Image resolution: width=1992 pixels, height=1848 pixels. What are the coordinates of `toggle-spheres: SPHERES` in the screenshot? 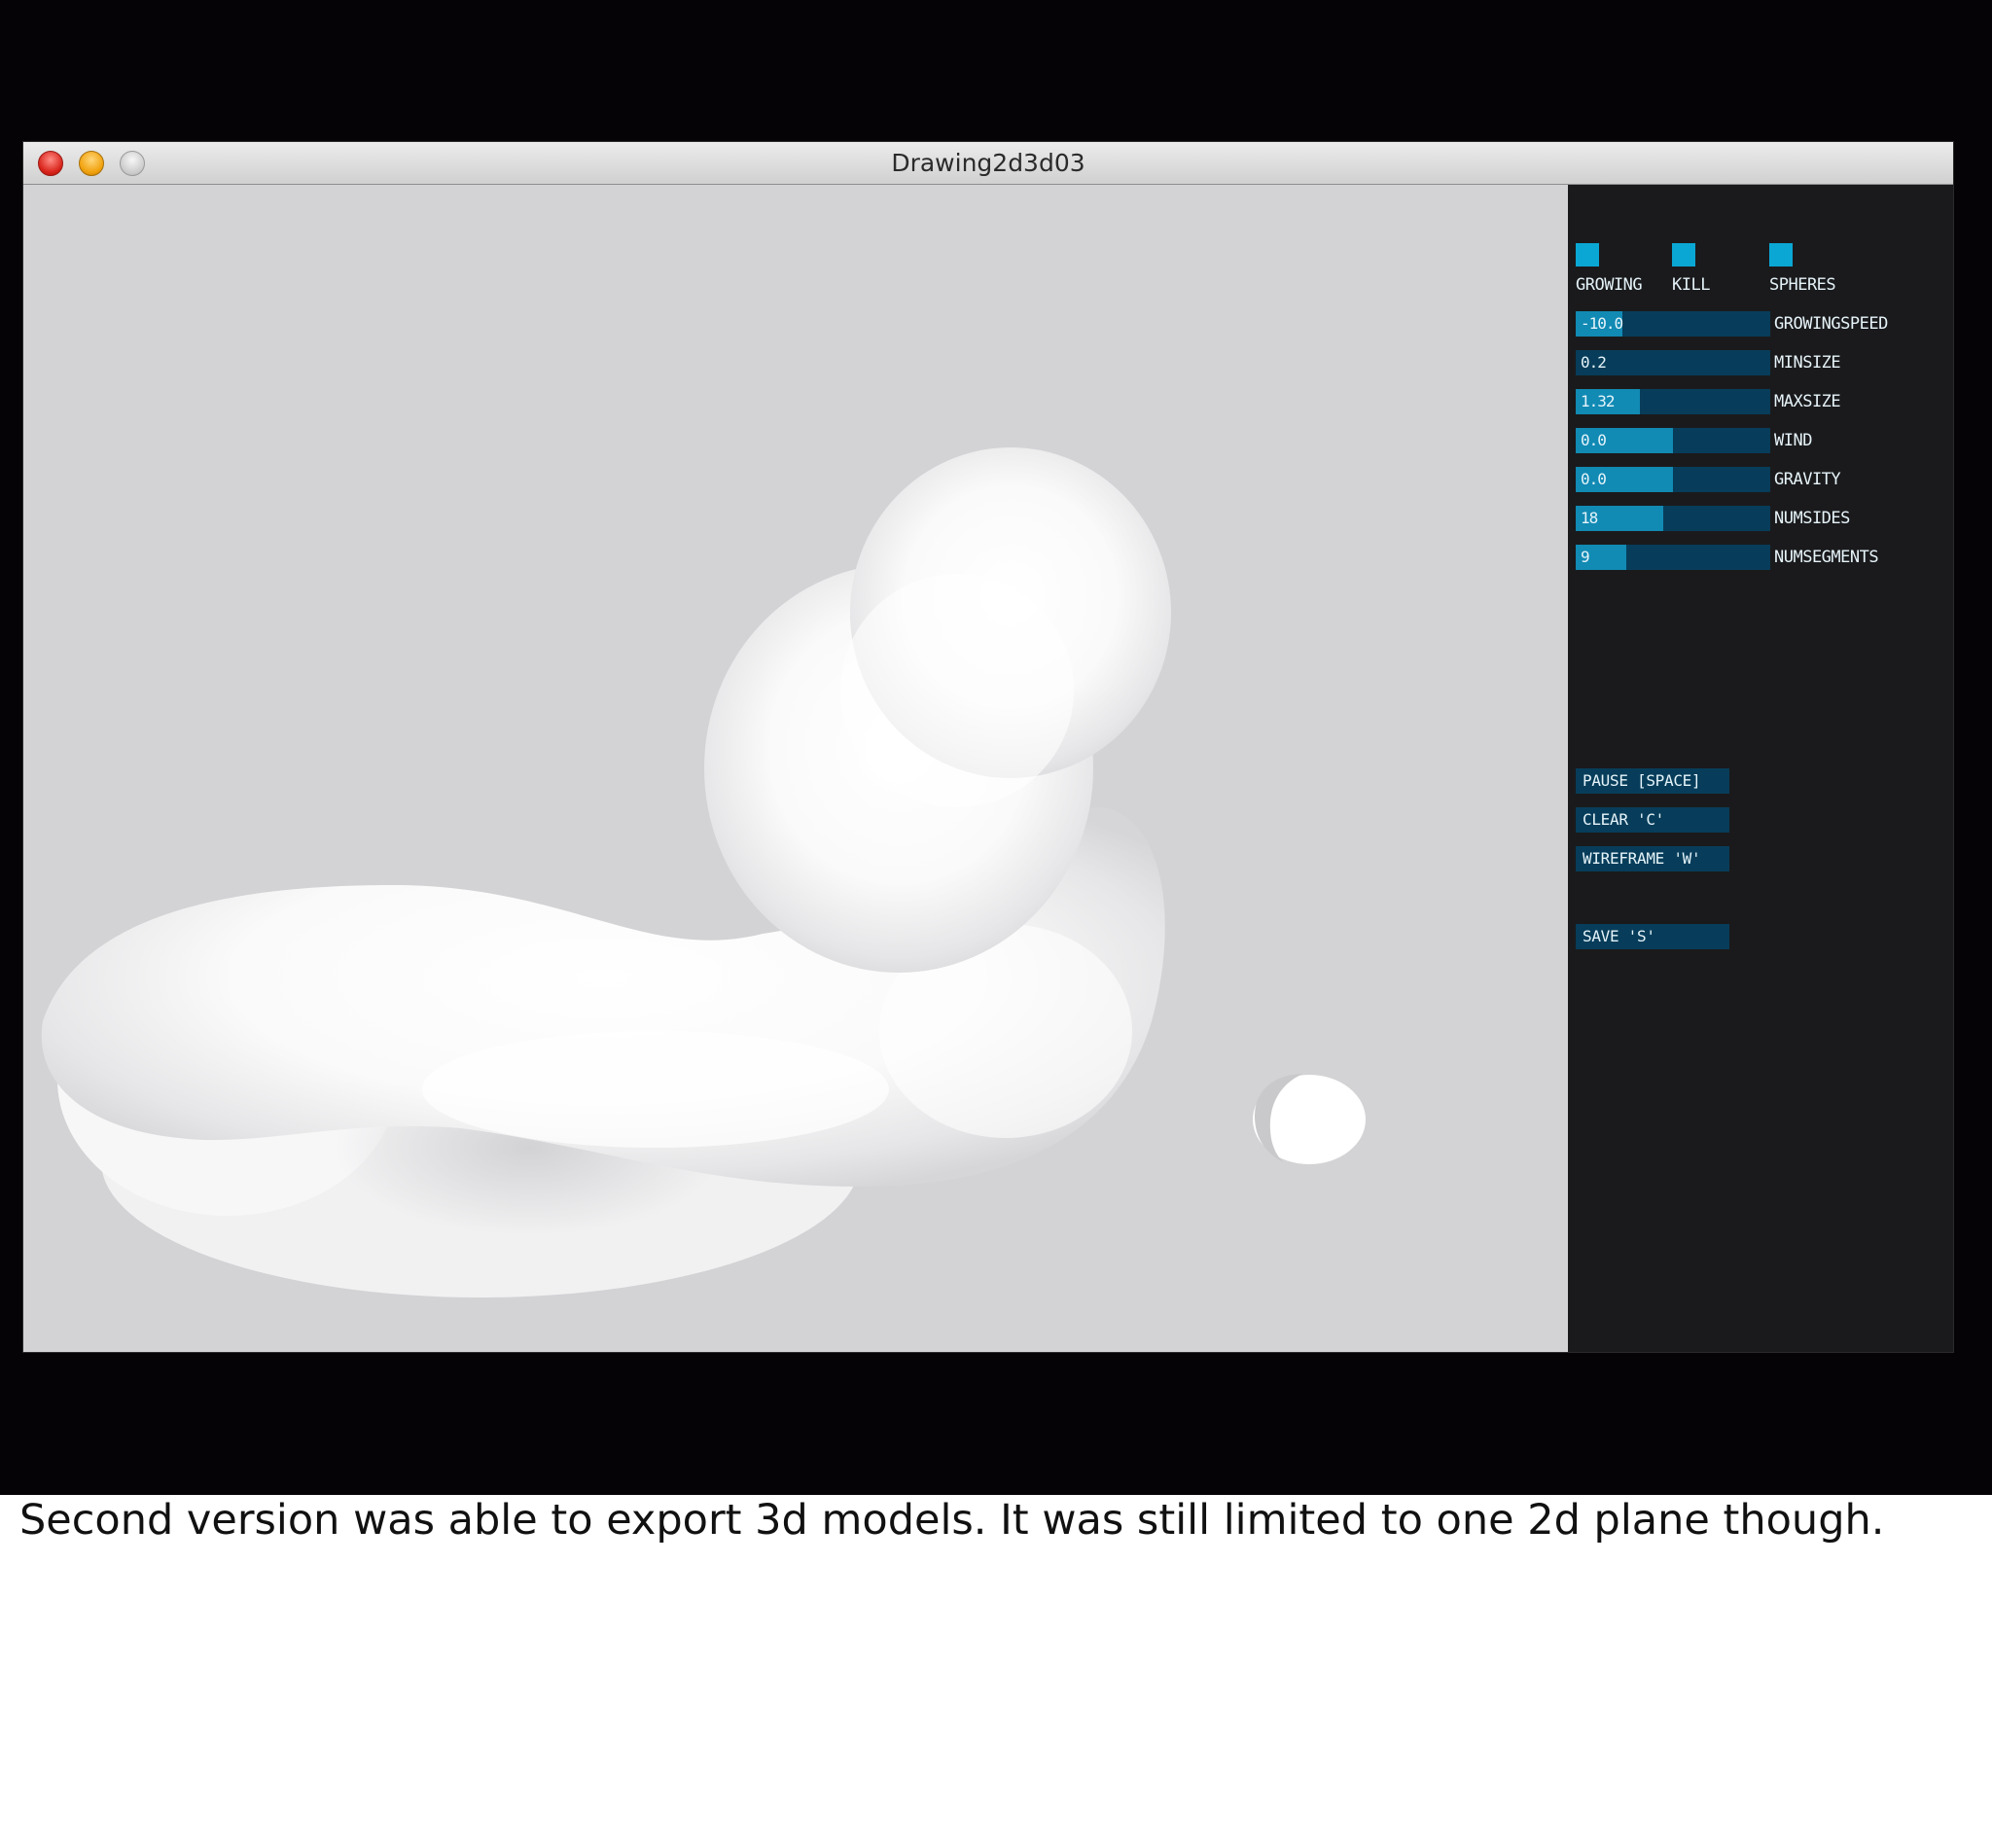 It's located at (1802, 269).